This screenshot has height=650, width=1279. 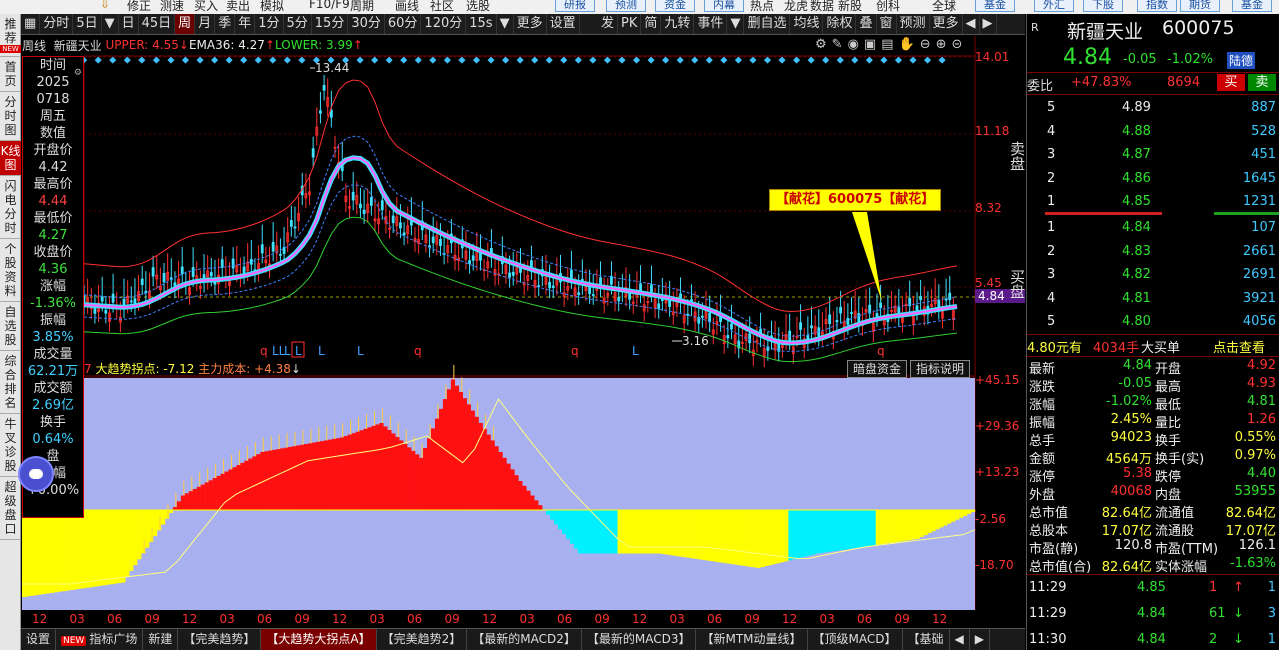 I want to click on chart-option: 叠, so click(x=866, y=24).